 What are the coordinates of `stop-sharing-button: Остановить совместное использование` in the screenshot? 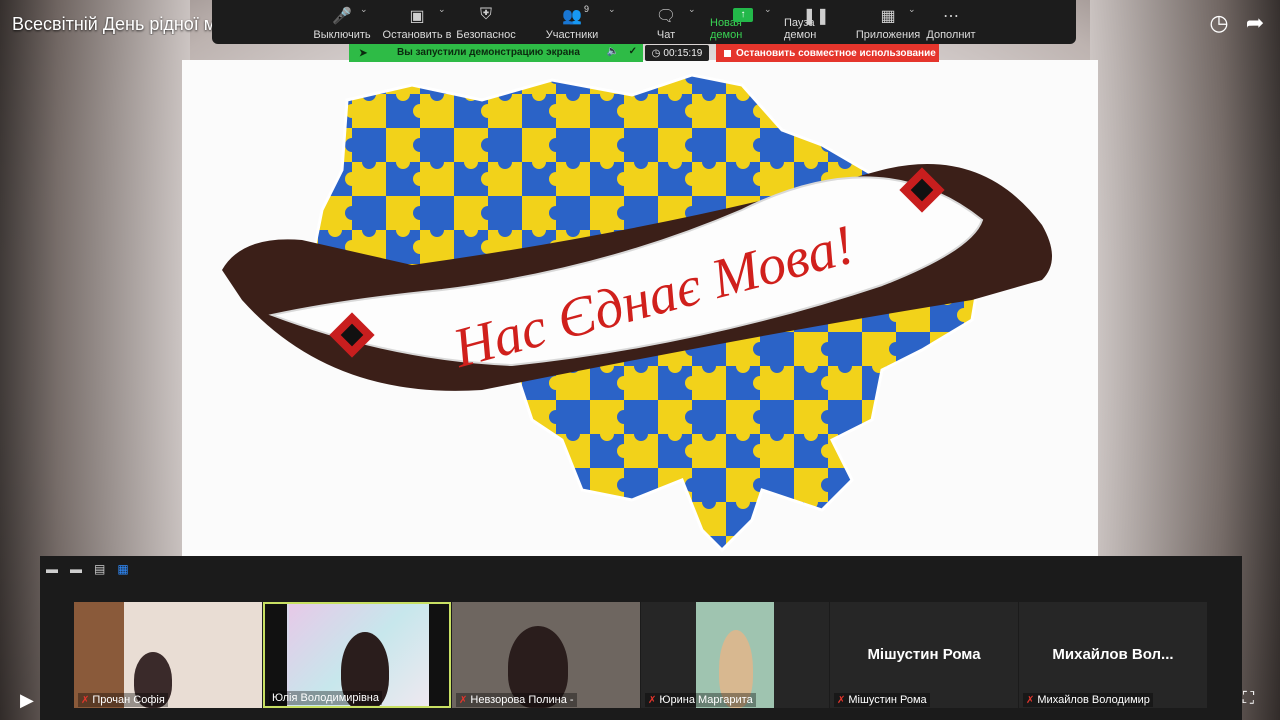 It's located at (827, 53).